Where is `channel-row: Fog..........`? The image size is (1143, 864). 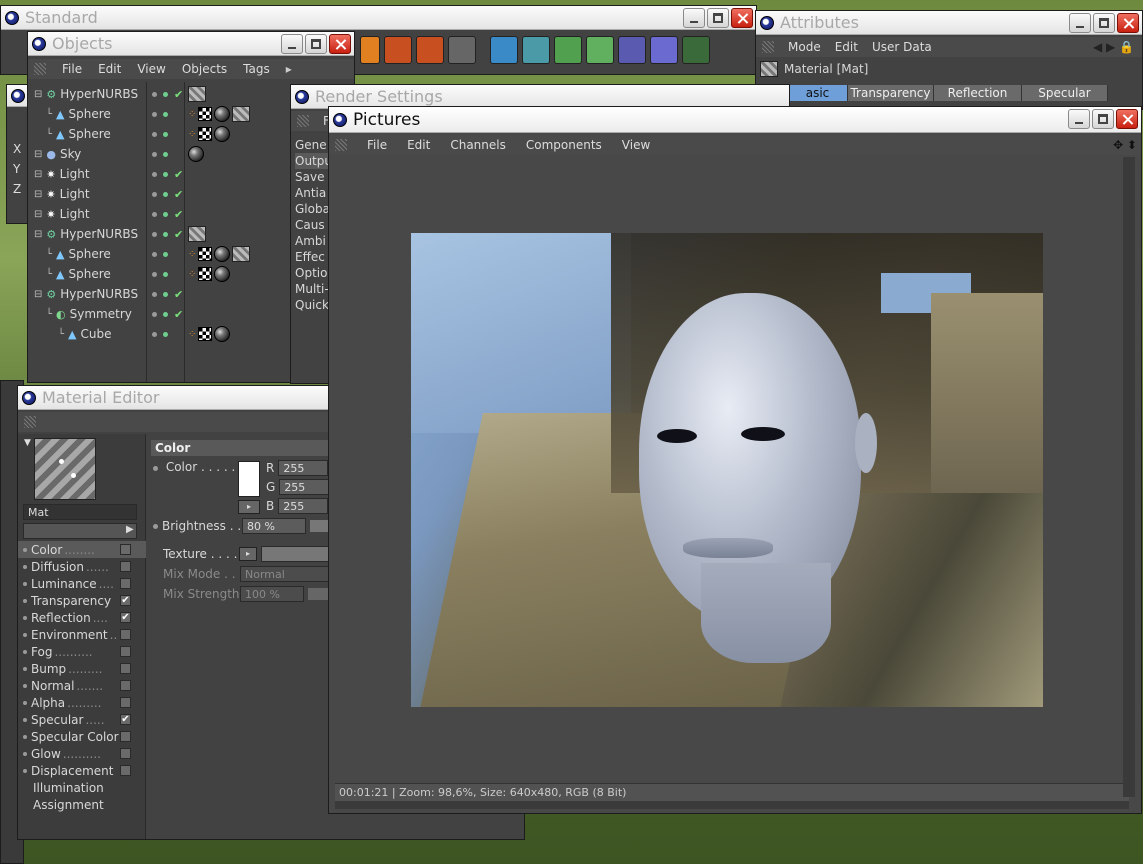 channel-row: Fog.......... is located at coordinates (82, 651).